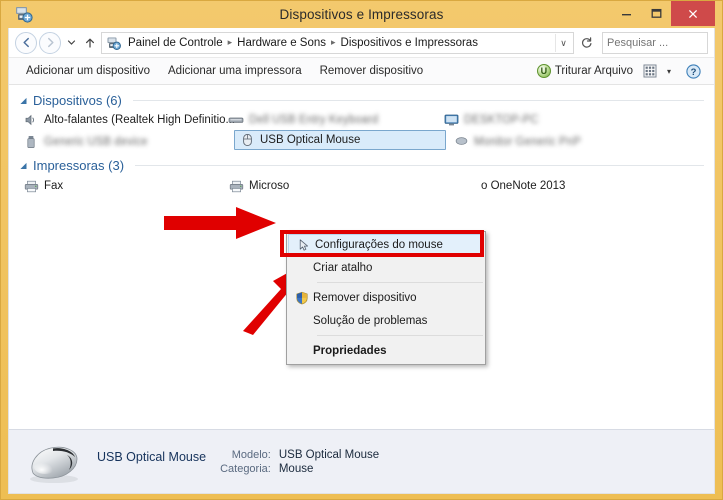  What do you see at coordinates (451, 120) in the screenshot?
I see `monitor-icon` at bounding box center [451, 120].